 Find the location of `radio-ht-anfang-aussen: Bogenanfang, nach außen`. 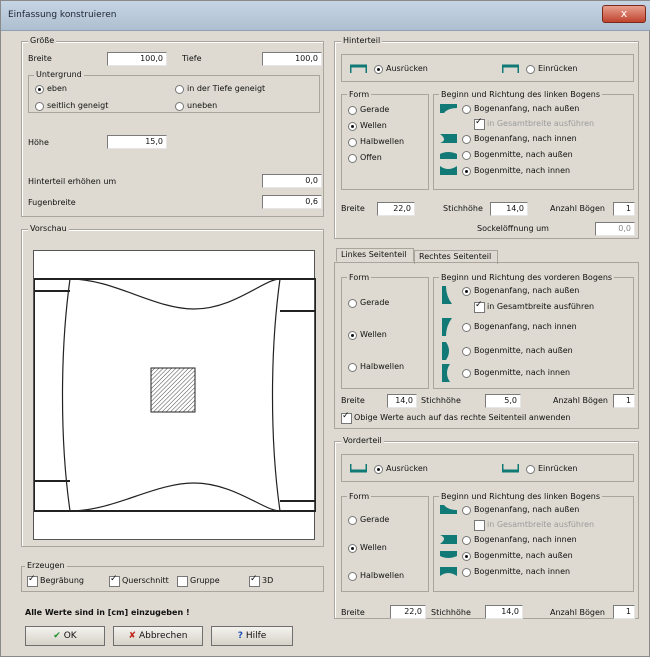

radio-ht-anfang-aussen: Bogenanfang, nach außen is located at coordinates (520, 109).